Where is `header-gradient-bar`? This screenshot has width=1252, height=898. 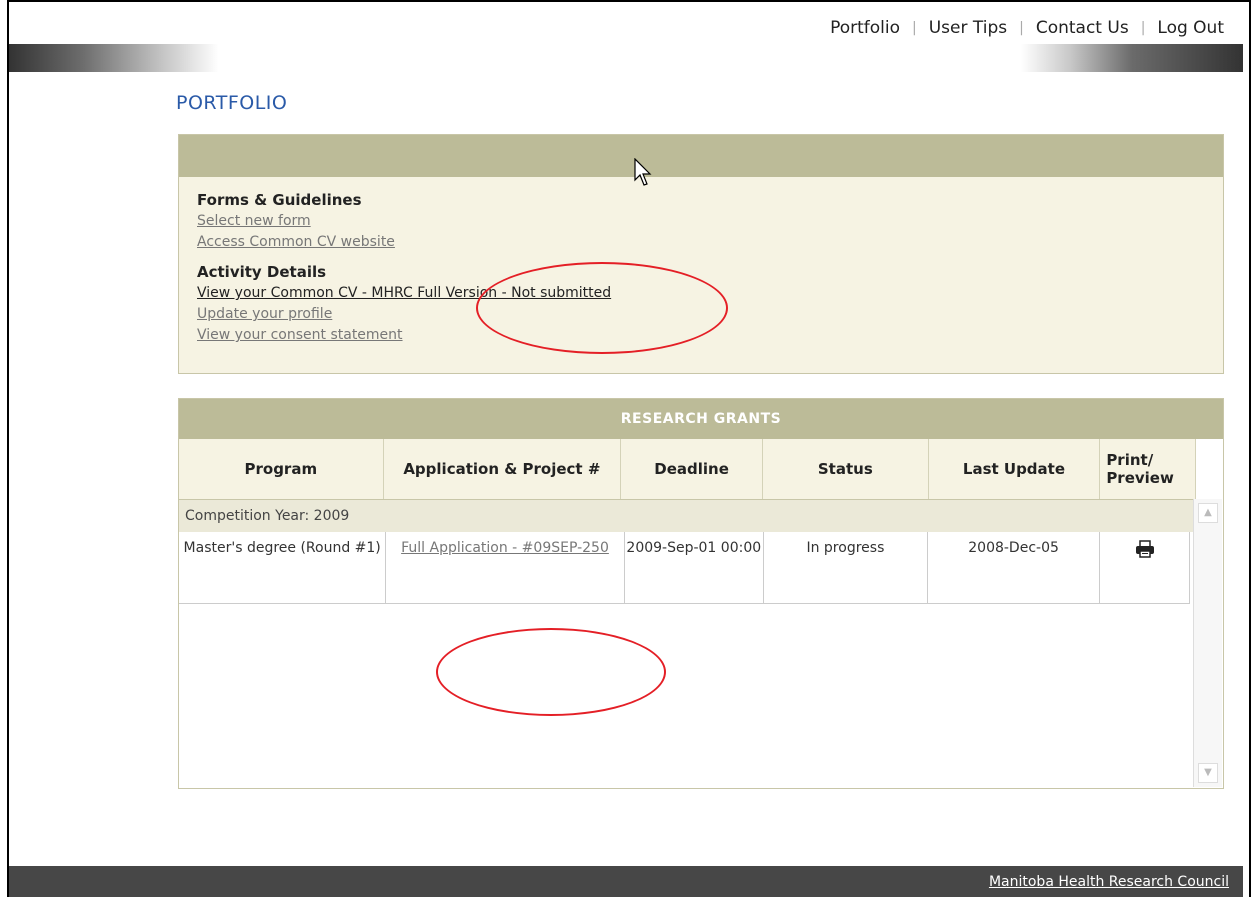
header-gradient-bar is located at coordinates (626, 58).